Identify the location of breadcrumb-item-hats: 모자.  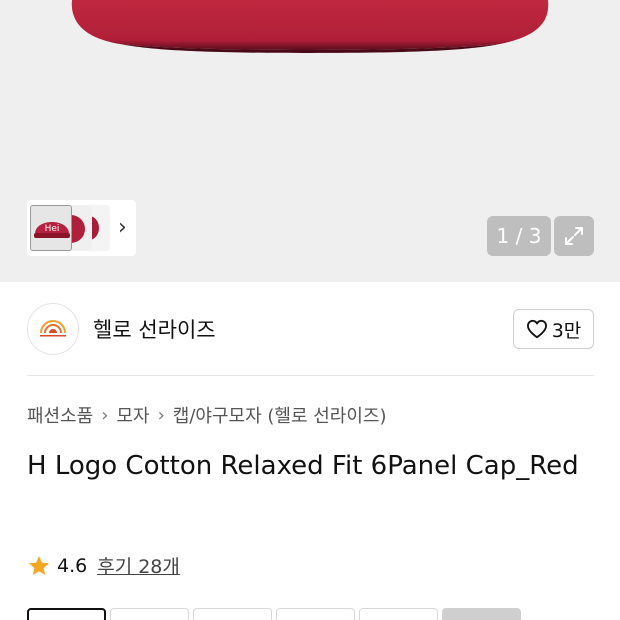
(132, 415).